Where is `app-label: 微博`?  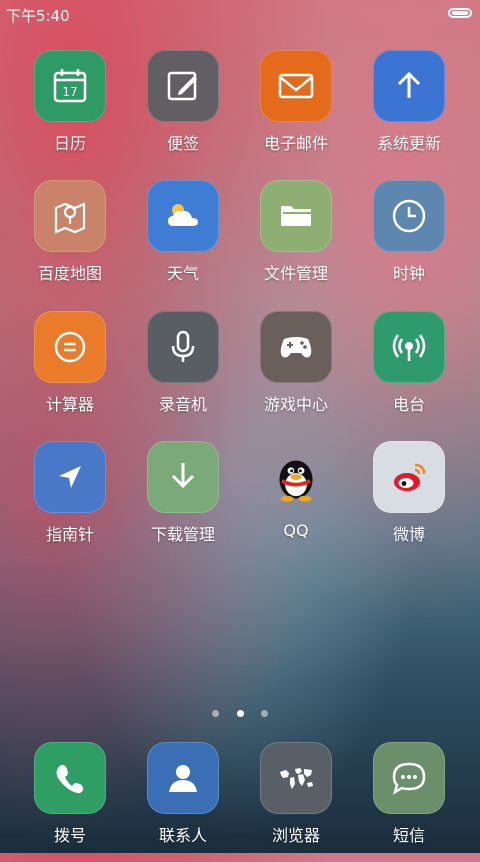 app-label: 微博 is located at coordinates (408, 534).